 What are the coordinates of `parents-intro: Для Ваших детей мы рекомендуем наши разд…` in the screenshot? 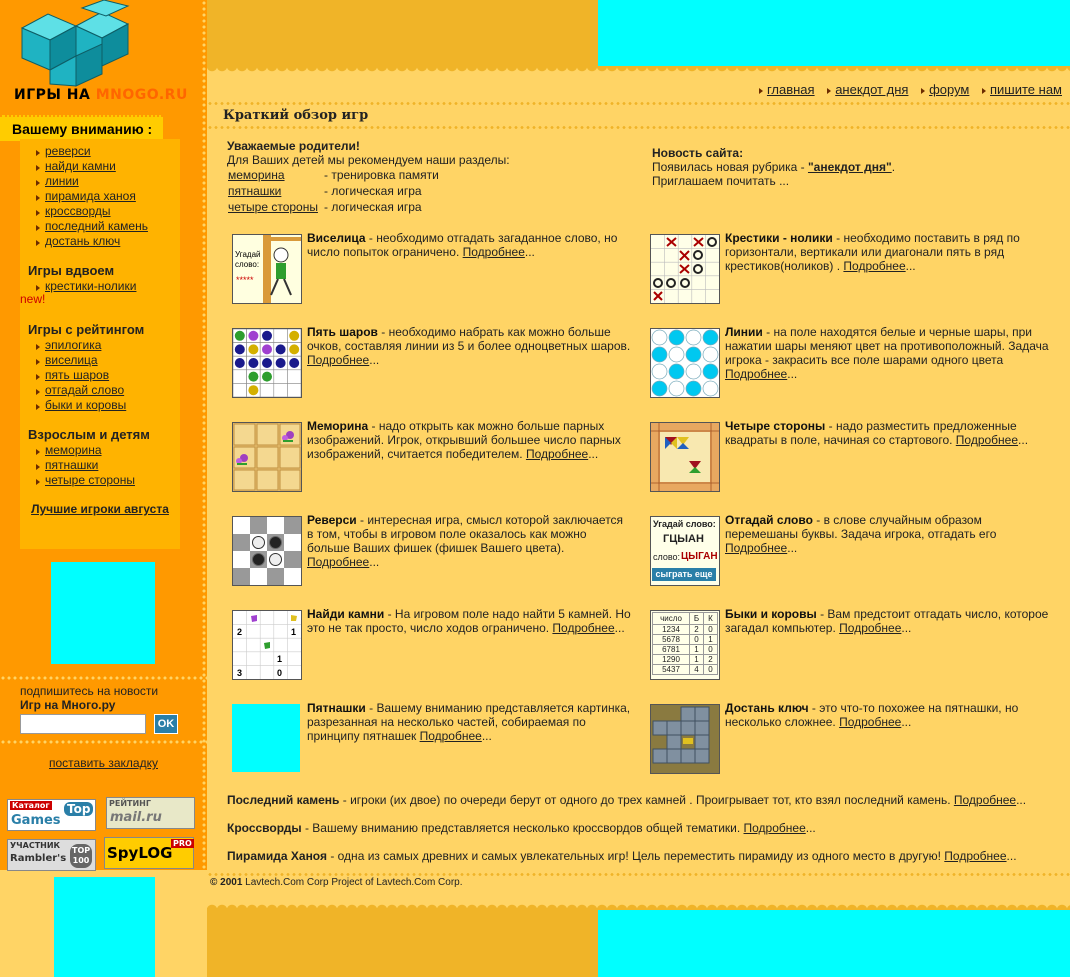 It's located at (368, 160).